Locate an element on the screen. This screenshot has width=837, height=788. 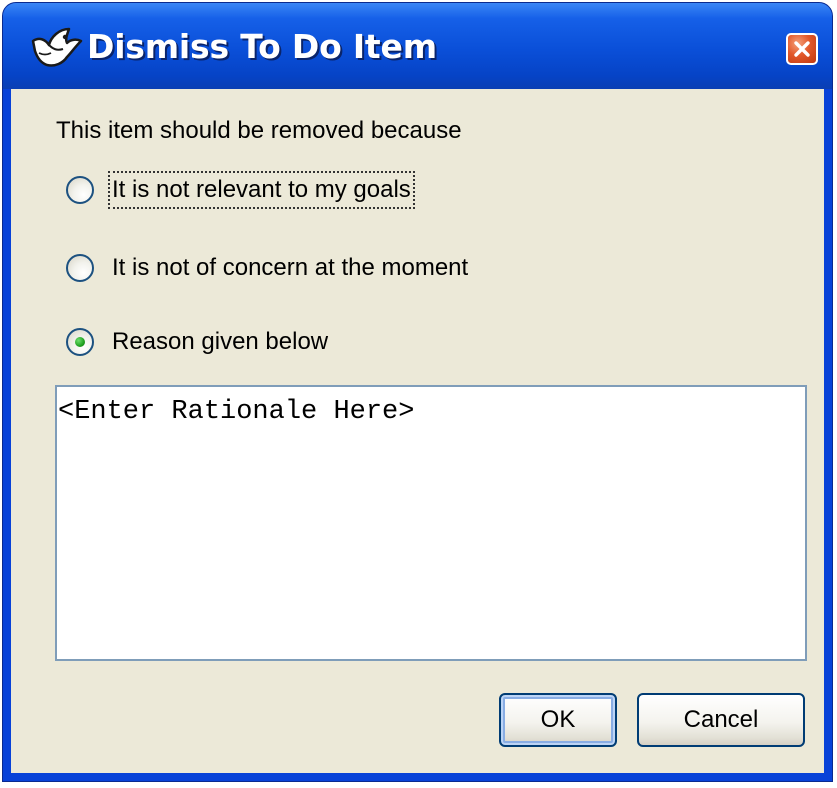
radio-label-not-relevant: It is not relevant to my goals is located at coordinates (261, 190).